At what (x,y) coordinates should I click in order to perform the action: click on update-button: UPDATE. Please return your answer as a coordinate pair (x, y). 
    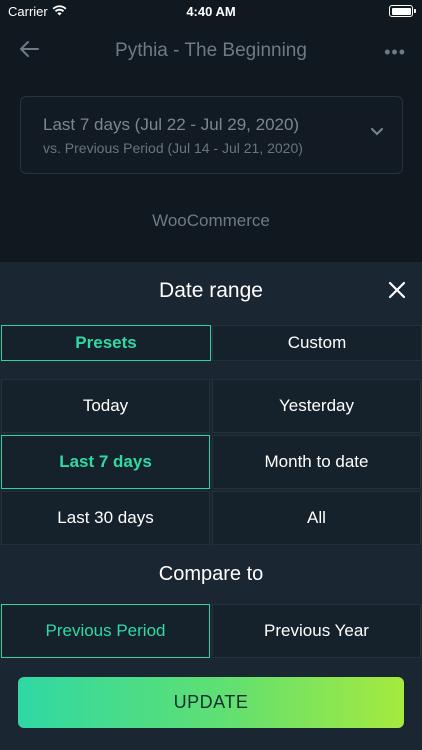
    Looking at the image, I should click on (211, 702).